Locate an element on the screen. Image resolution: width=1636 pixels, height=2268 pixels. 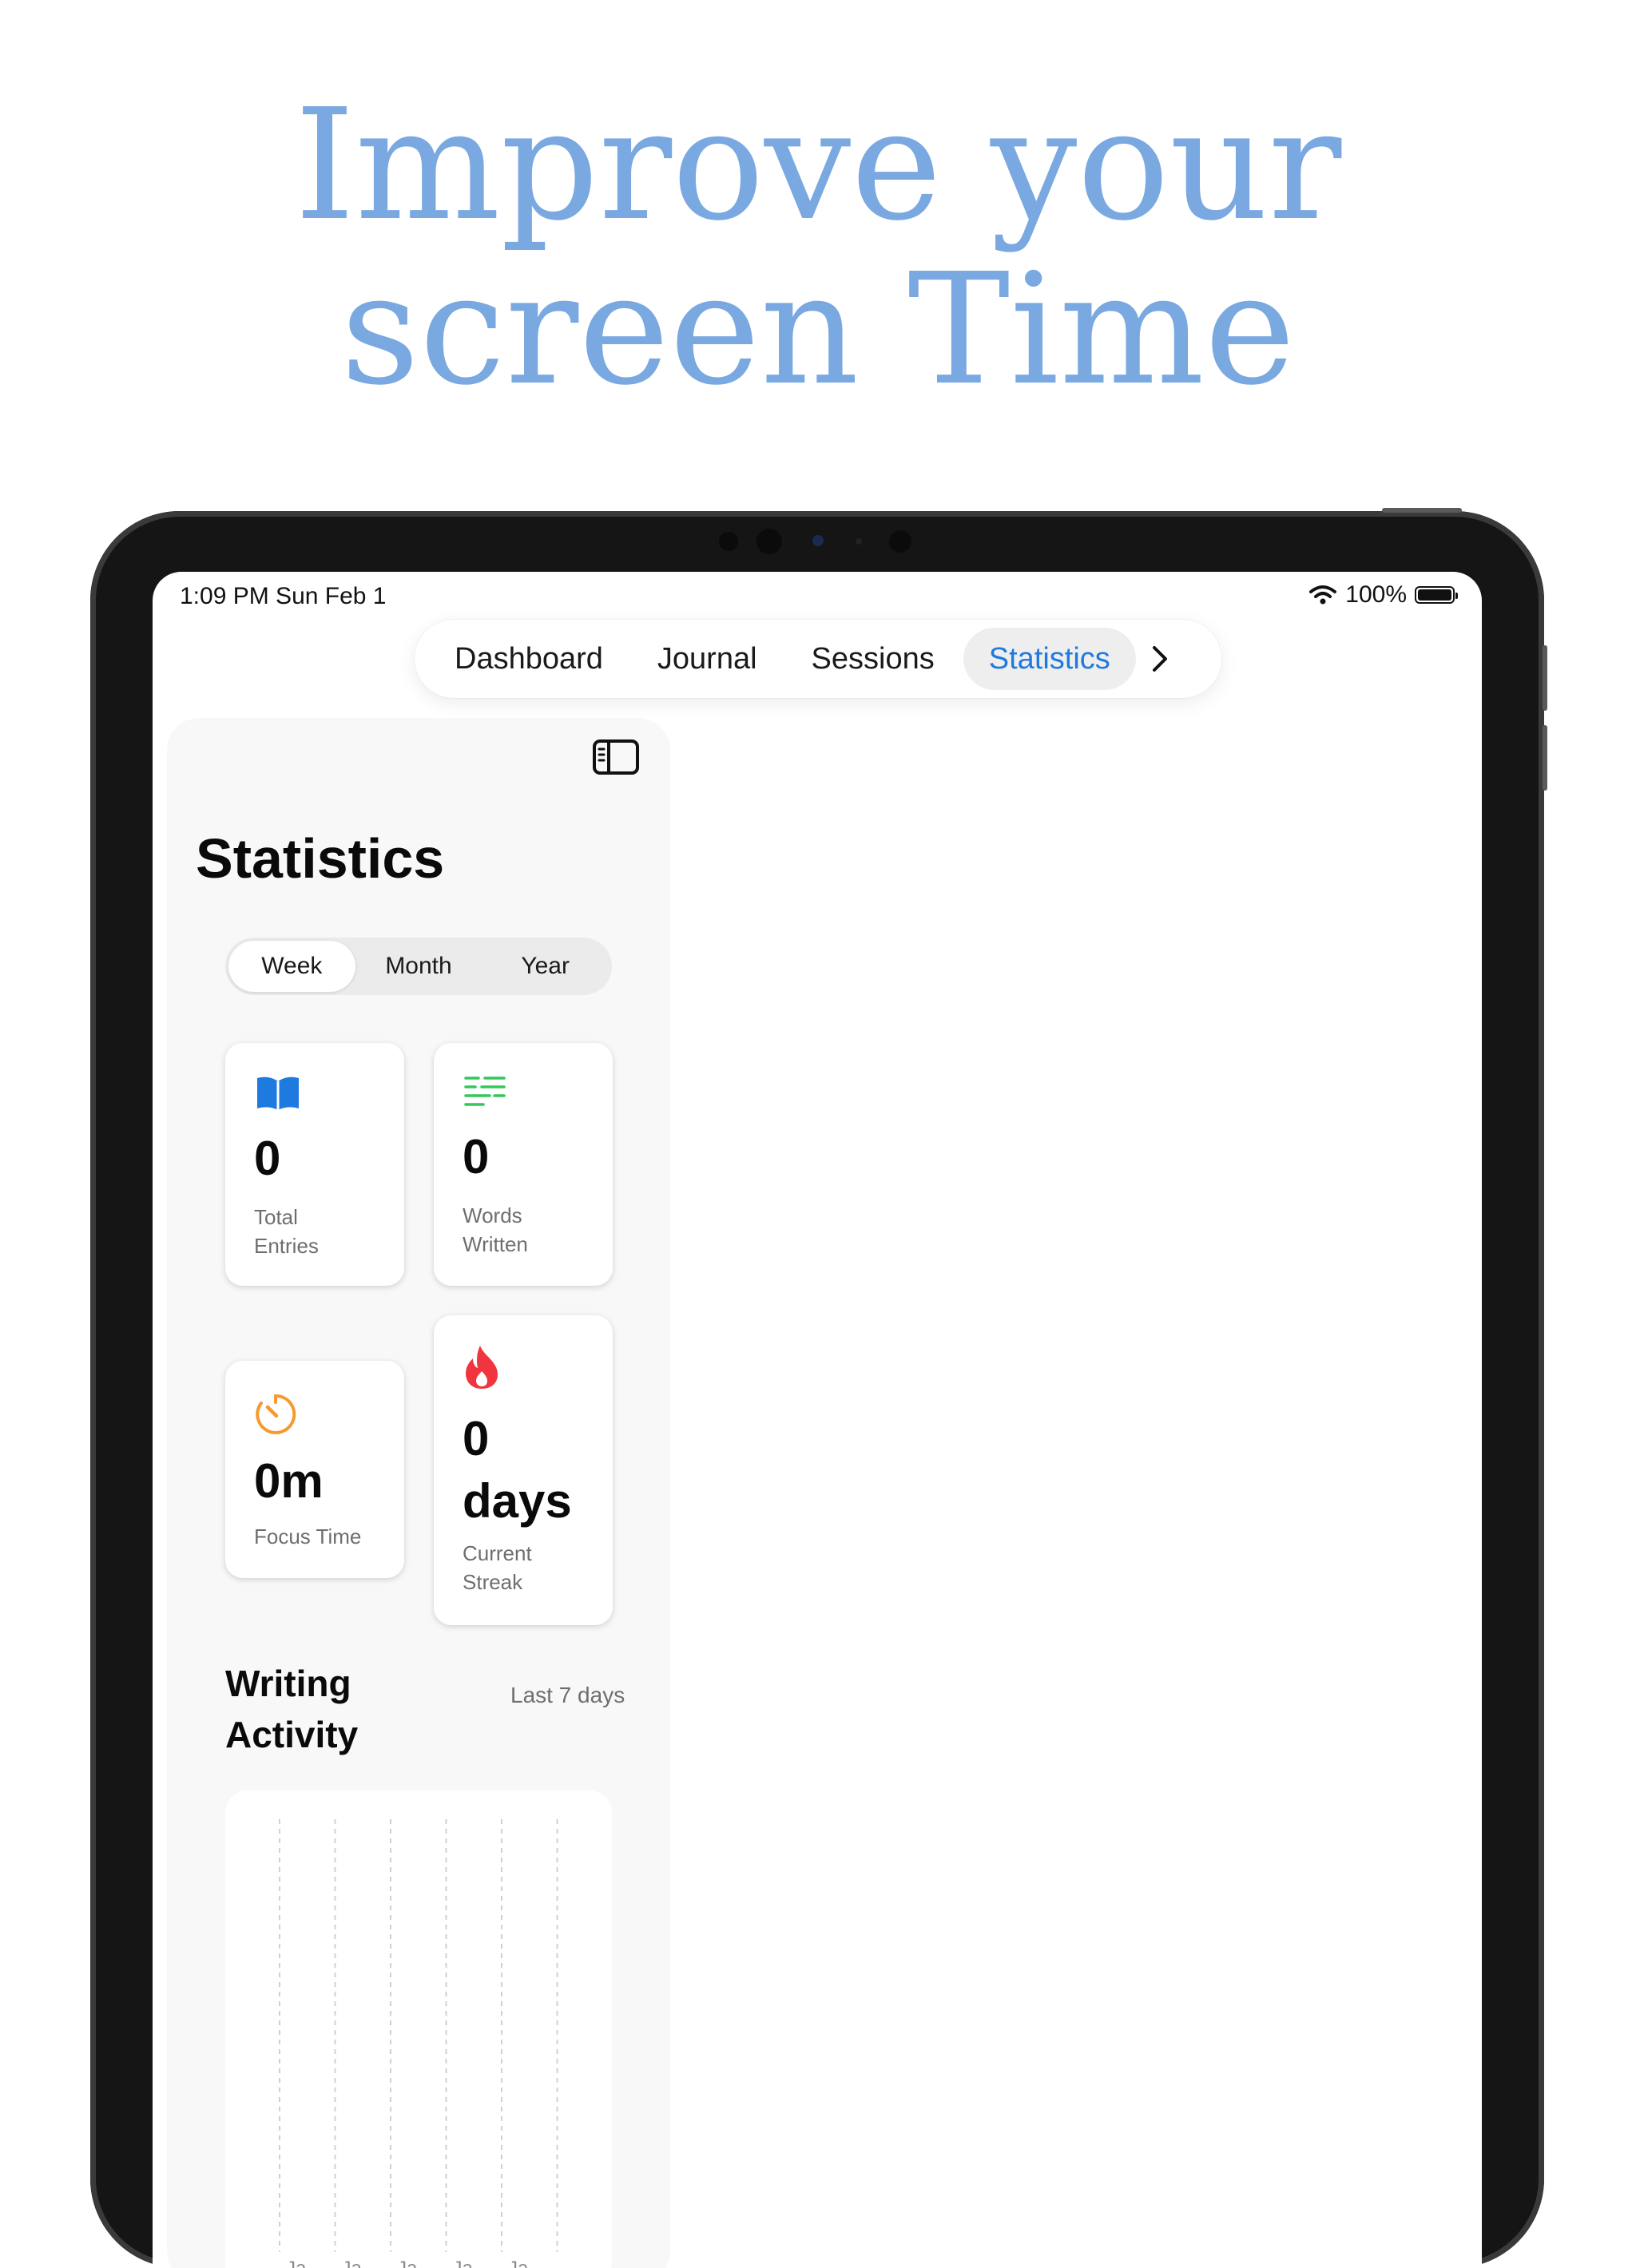
current-streak-label: Current Streak is located at coordinates (497, 1567).